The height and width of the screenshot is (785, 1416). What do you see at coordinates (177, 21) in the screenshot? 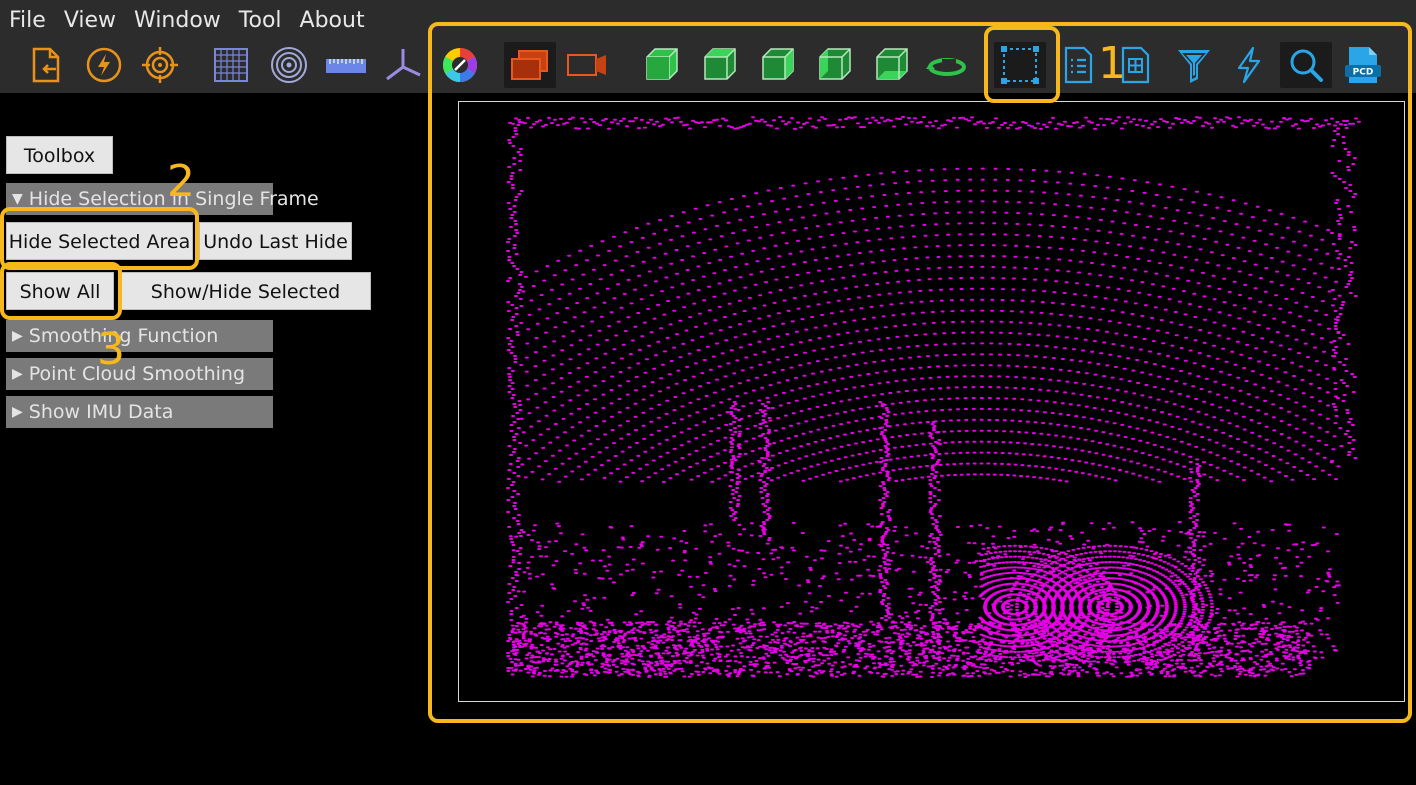
I see `menu-window: Window` at bounding box center [177, 21].